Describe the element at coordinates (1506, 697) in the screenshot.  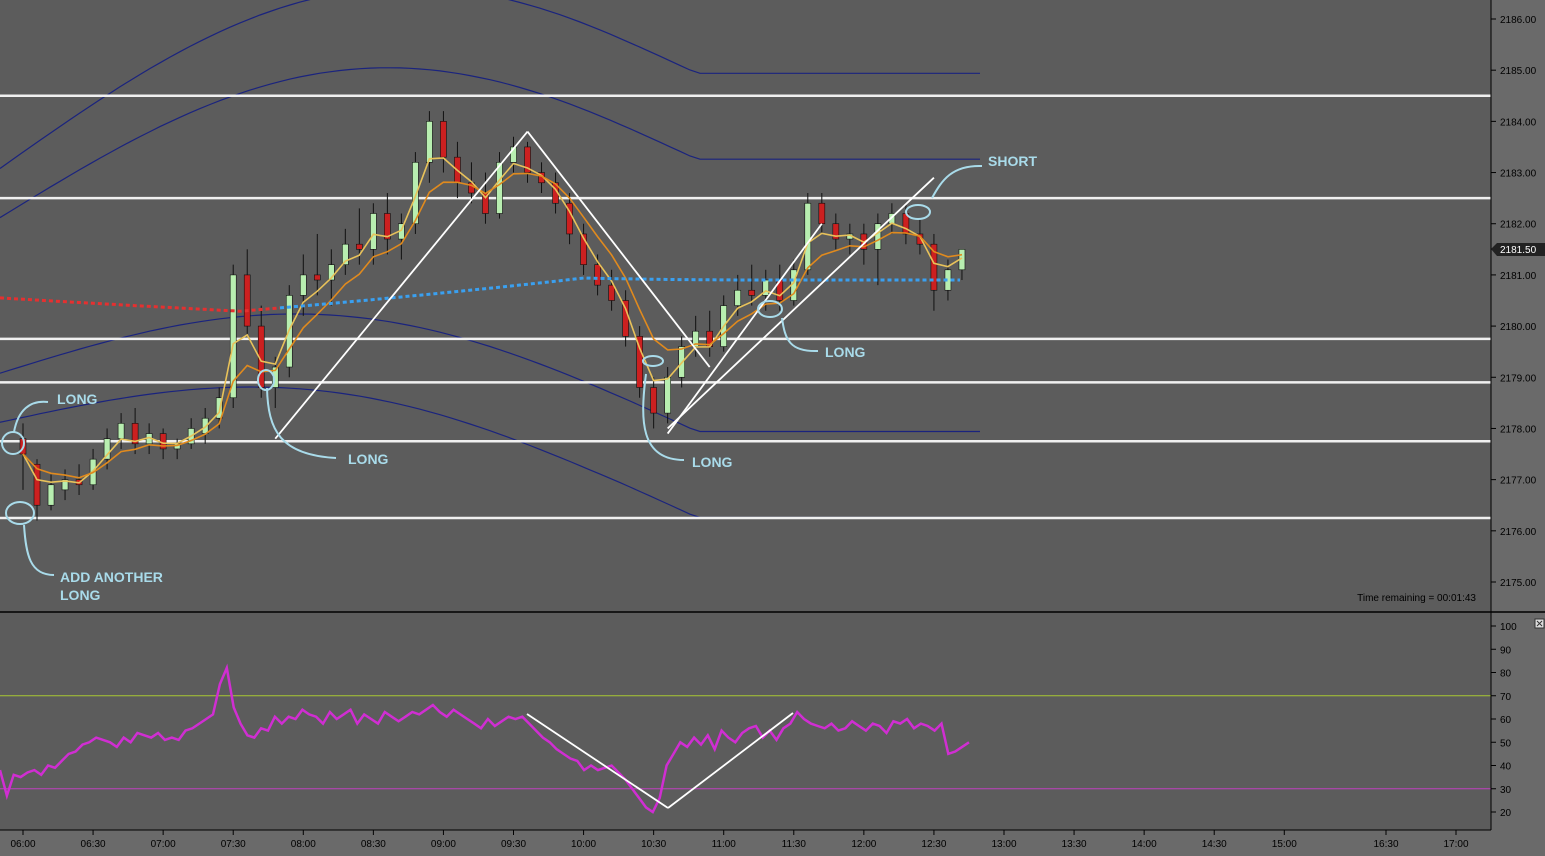
I see `osc-tick-label: 70` at that location.